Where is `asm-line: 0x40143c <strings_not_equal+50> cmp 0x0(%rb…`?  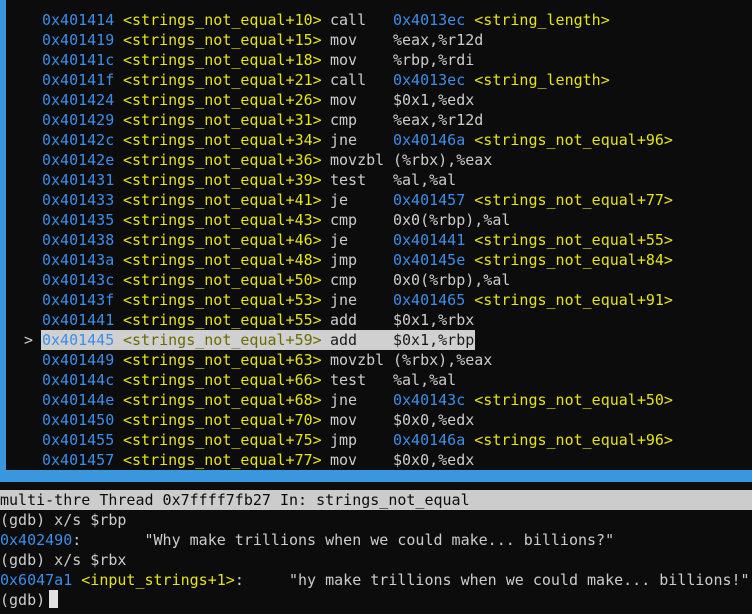
asm-line: 0x40143c <strings_not_equal+50> cmp 0x0(%rb… is located at coordinates (376, 280).